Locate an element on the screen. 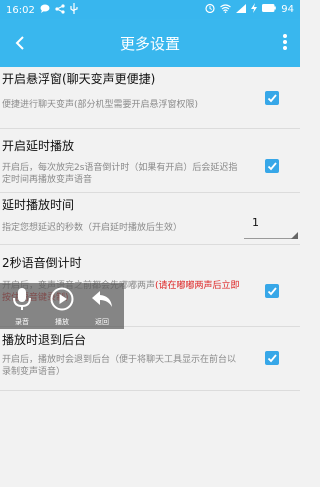 The image size is (320, 487). overflow-menu-button is located at coordinates (285, 44).